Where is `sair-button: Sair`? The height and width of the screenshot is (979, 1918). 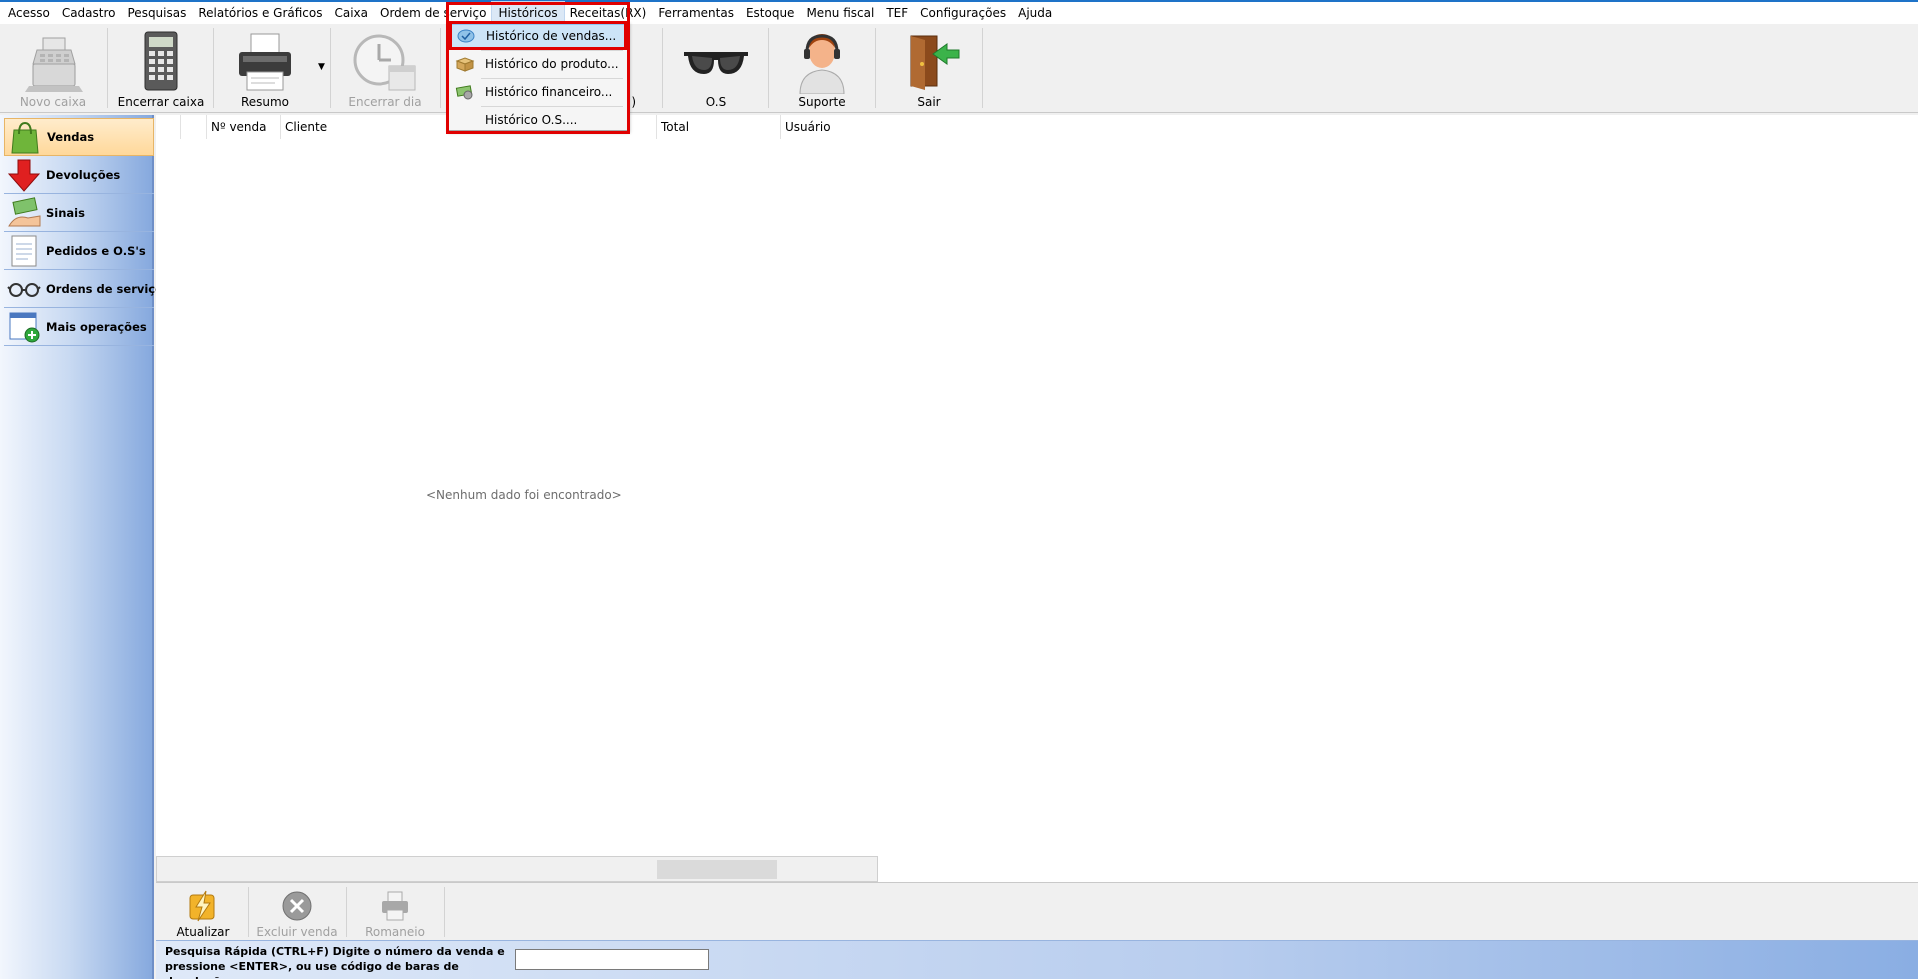
sair-button: Sair is located at coordinates (929, 68).